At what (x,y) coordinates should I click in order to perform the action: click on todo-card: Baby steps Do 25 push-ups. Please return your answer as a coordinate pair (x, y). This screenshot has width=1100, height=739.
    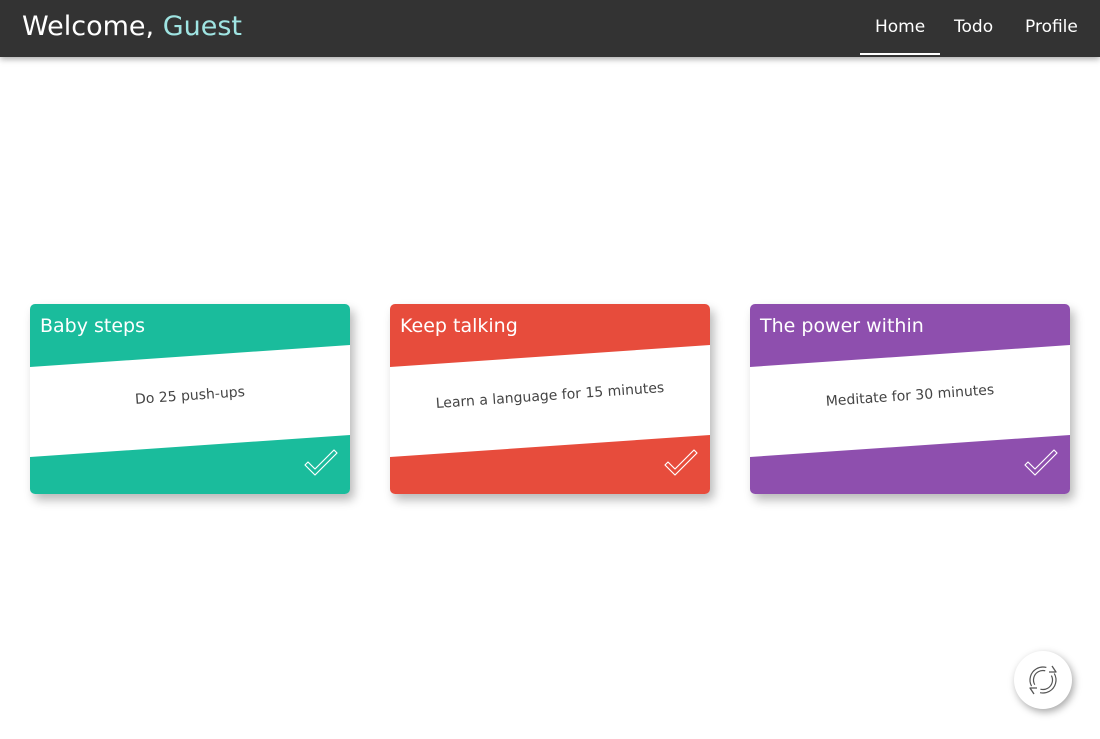
    Looking at the image, I should click on (190, 399).